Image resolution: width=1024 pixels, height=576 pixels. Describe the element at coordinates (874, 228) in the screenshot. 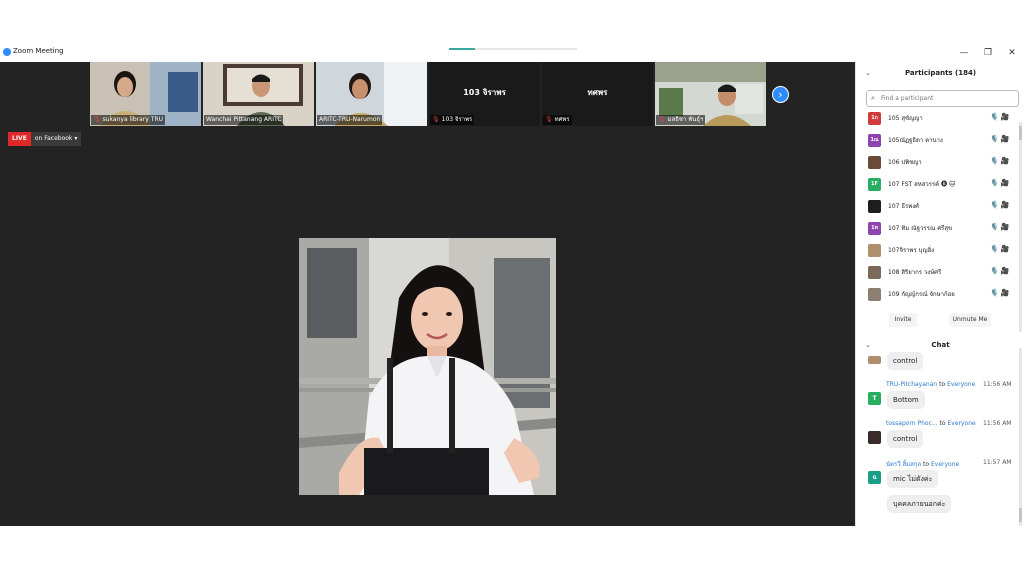

I see `participant-avatar: 1ท` at that location.